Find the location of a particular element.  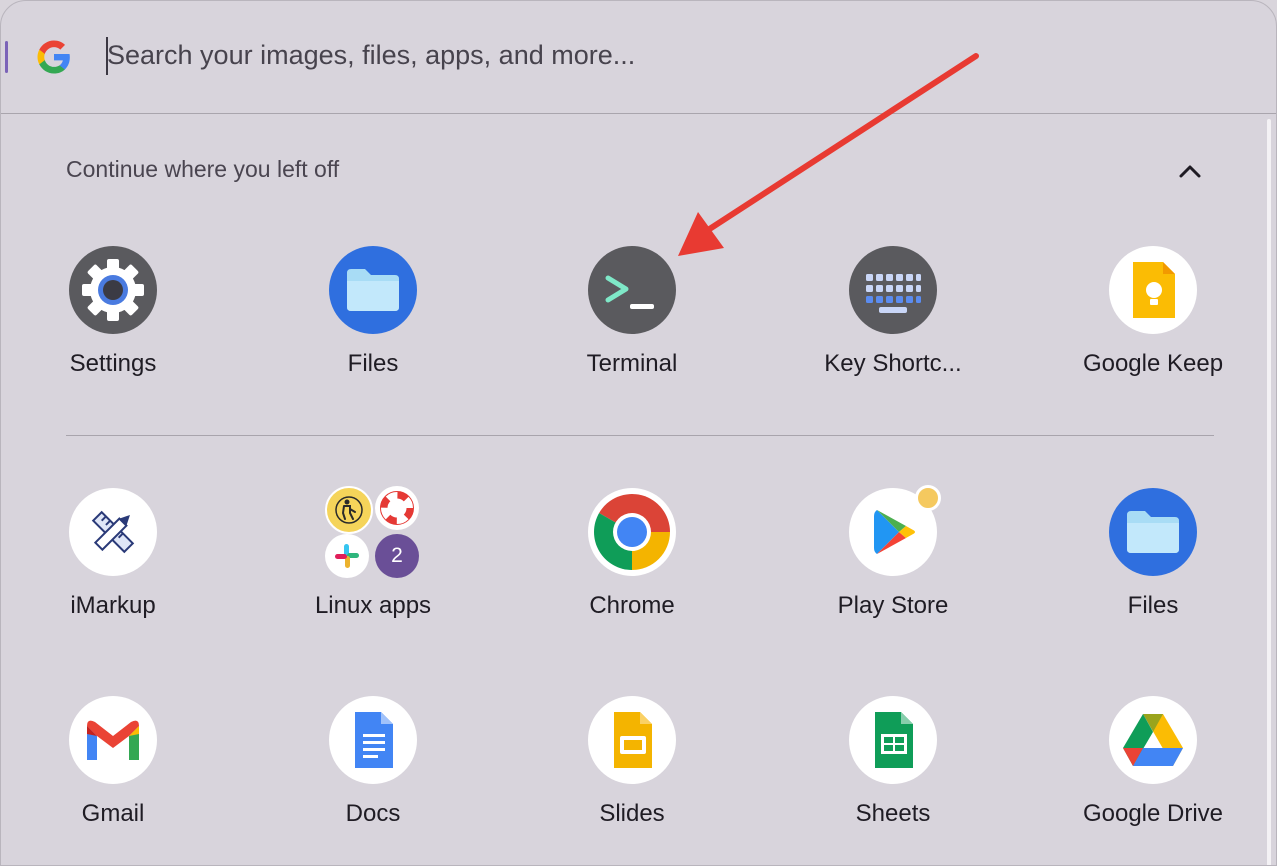

section-title: Continue where you left off is located at coordinates (203, 169).